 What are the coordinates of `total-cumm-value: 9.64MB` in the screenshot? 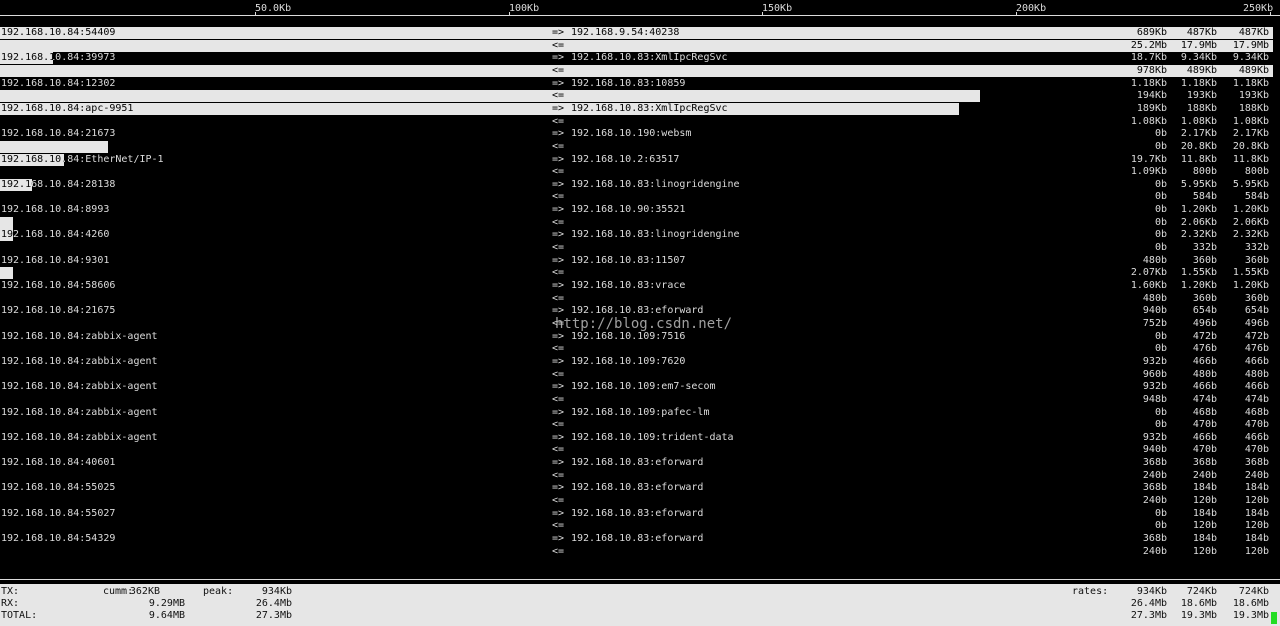 It's located at (166, 615).